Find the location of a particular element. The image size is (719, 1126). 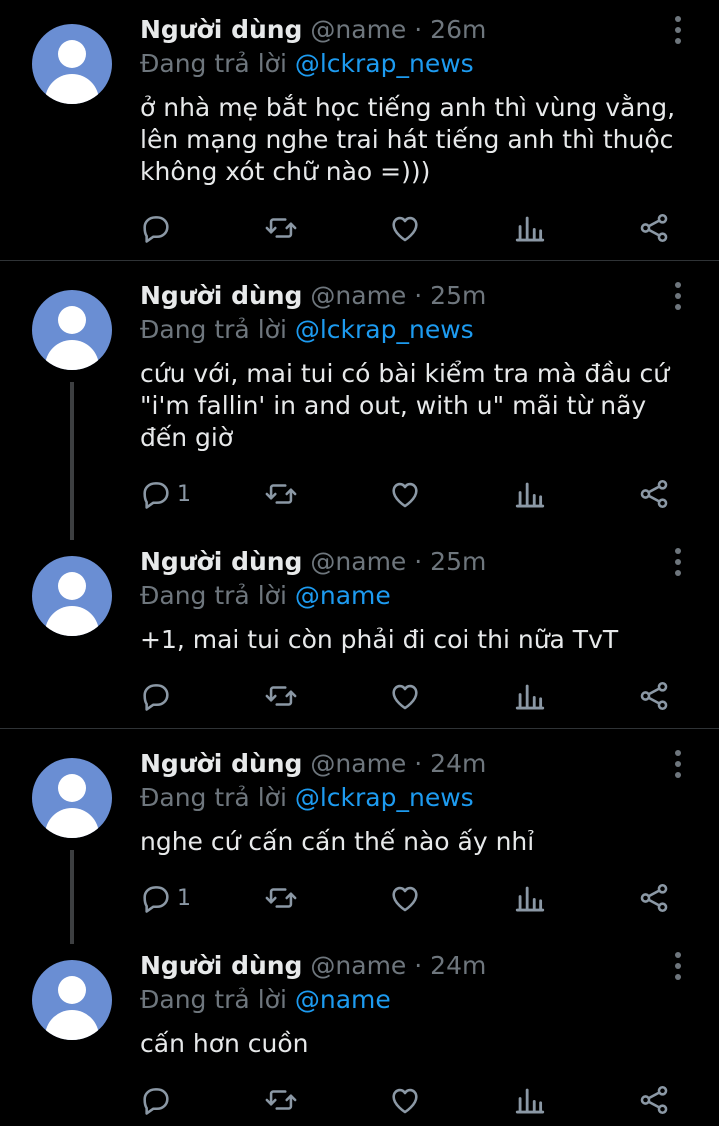

reply-count: 1 is located at coordinates (184, 494).